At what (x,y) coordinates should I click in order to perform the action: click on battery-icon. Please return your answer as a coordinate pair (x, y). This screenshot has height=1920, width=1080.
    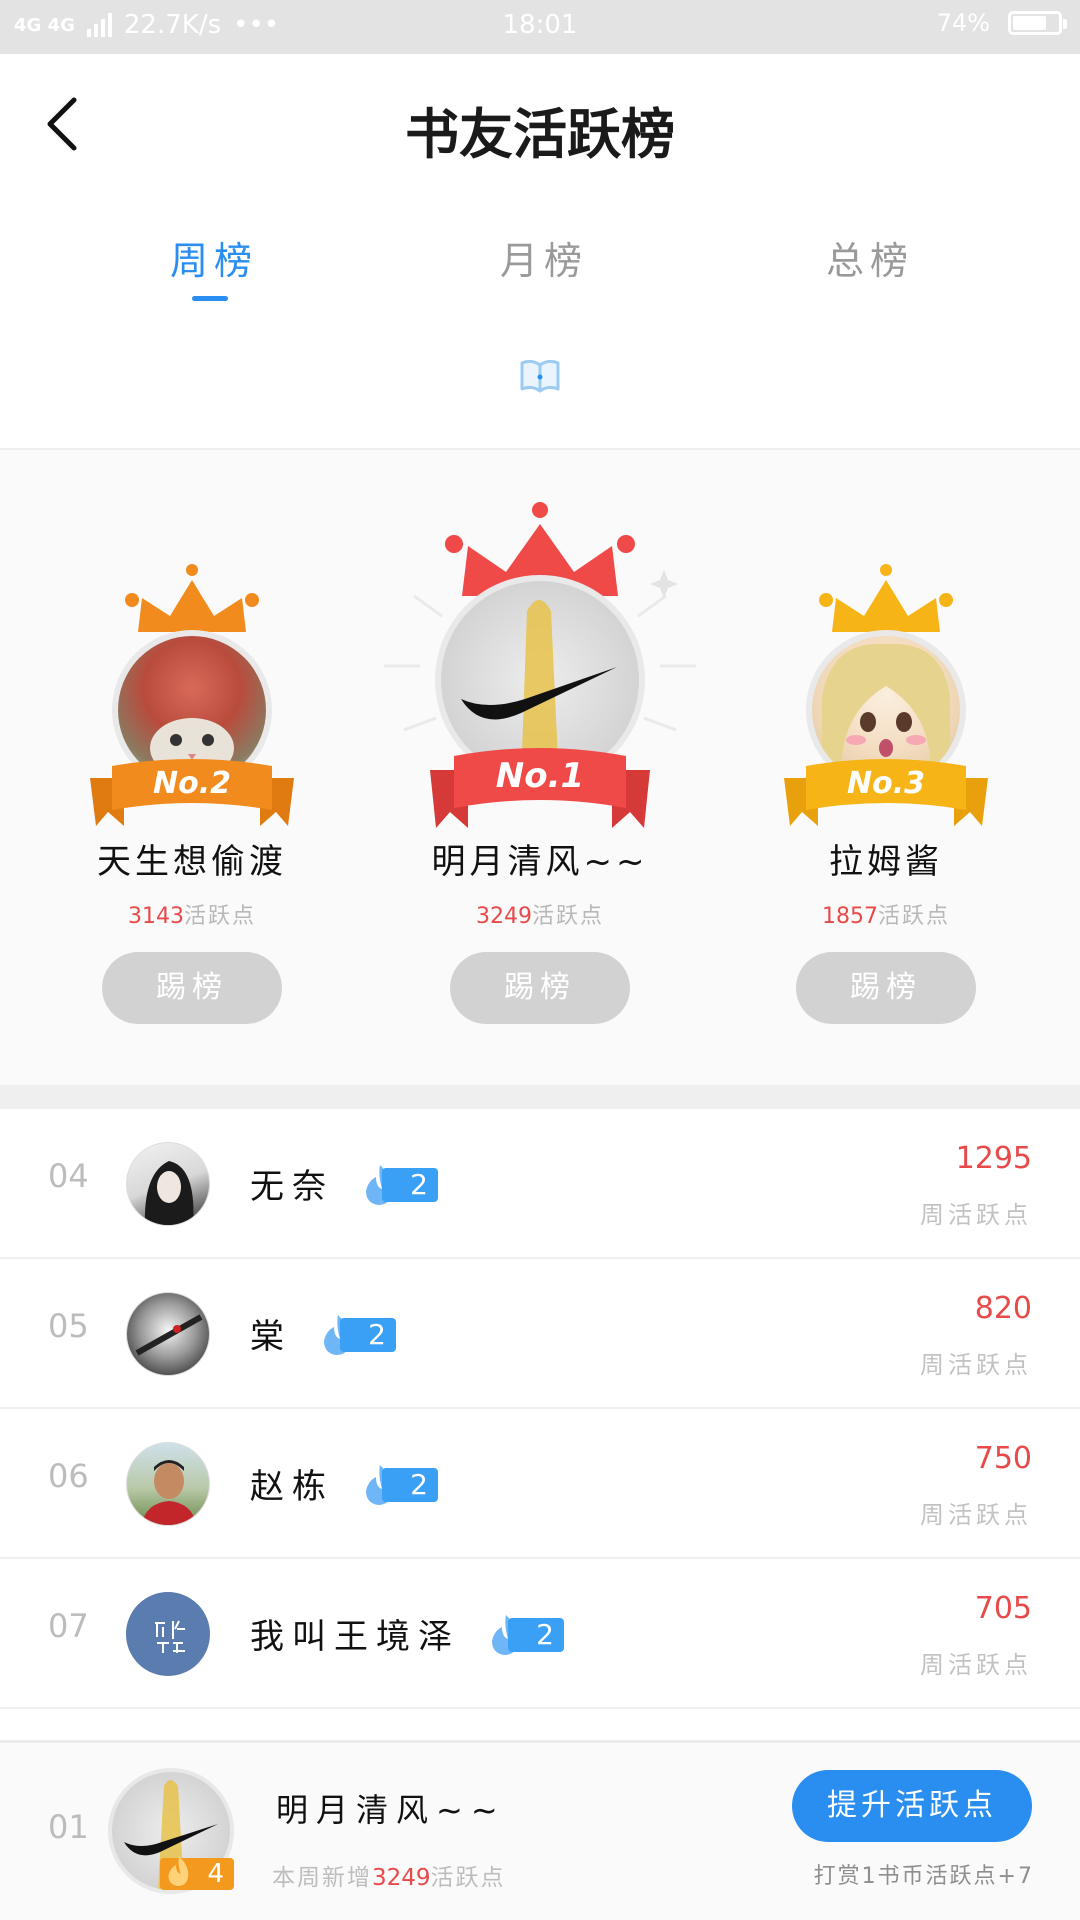
    Looking at the image, I should click on (1037, 23).